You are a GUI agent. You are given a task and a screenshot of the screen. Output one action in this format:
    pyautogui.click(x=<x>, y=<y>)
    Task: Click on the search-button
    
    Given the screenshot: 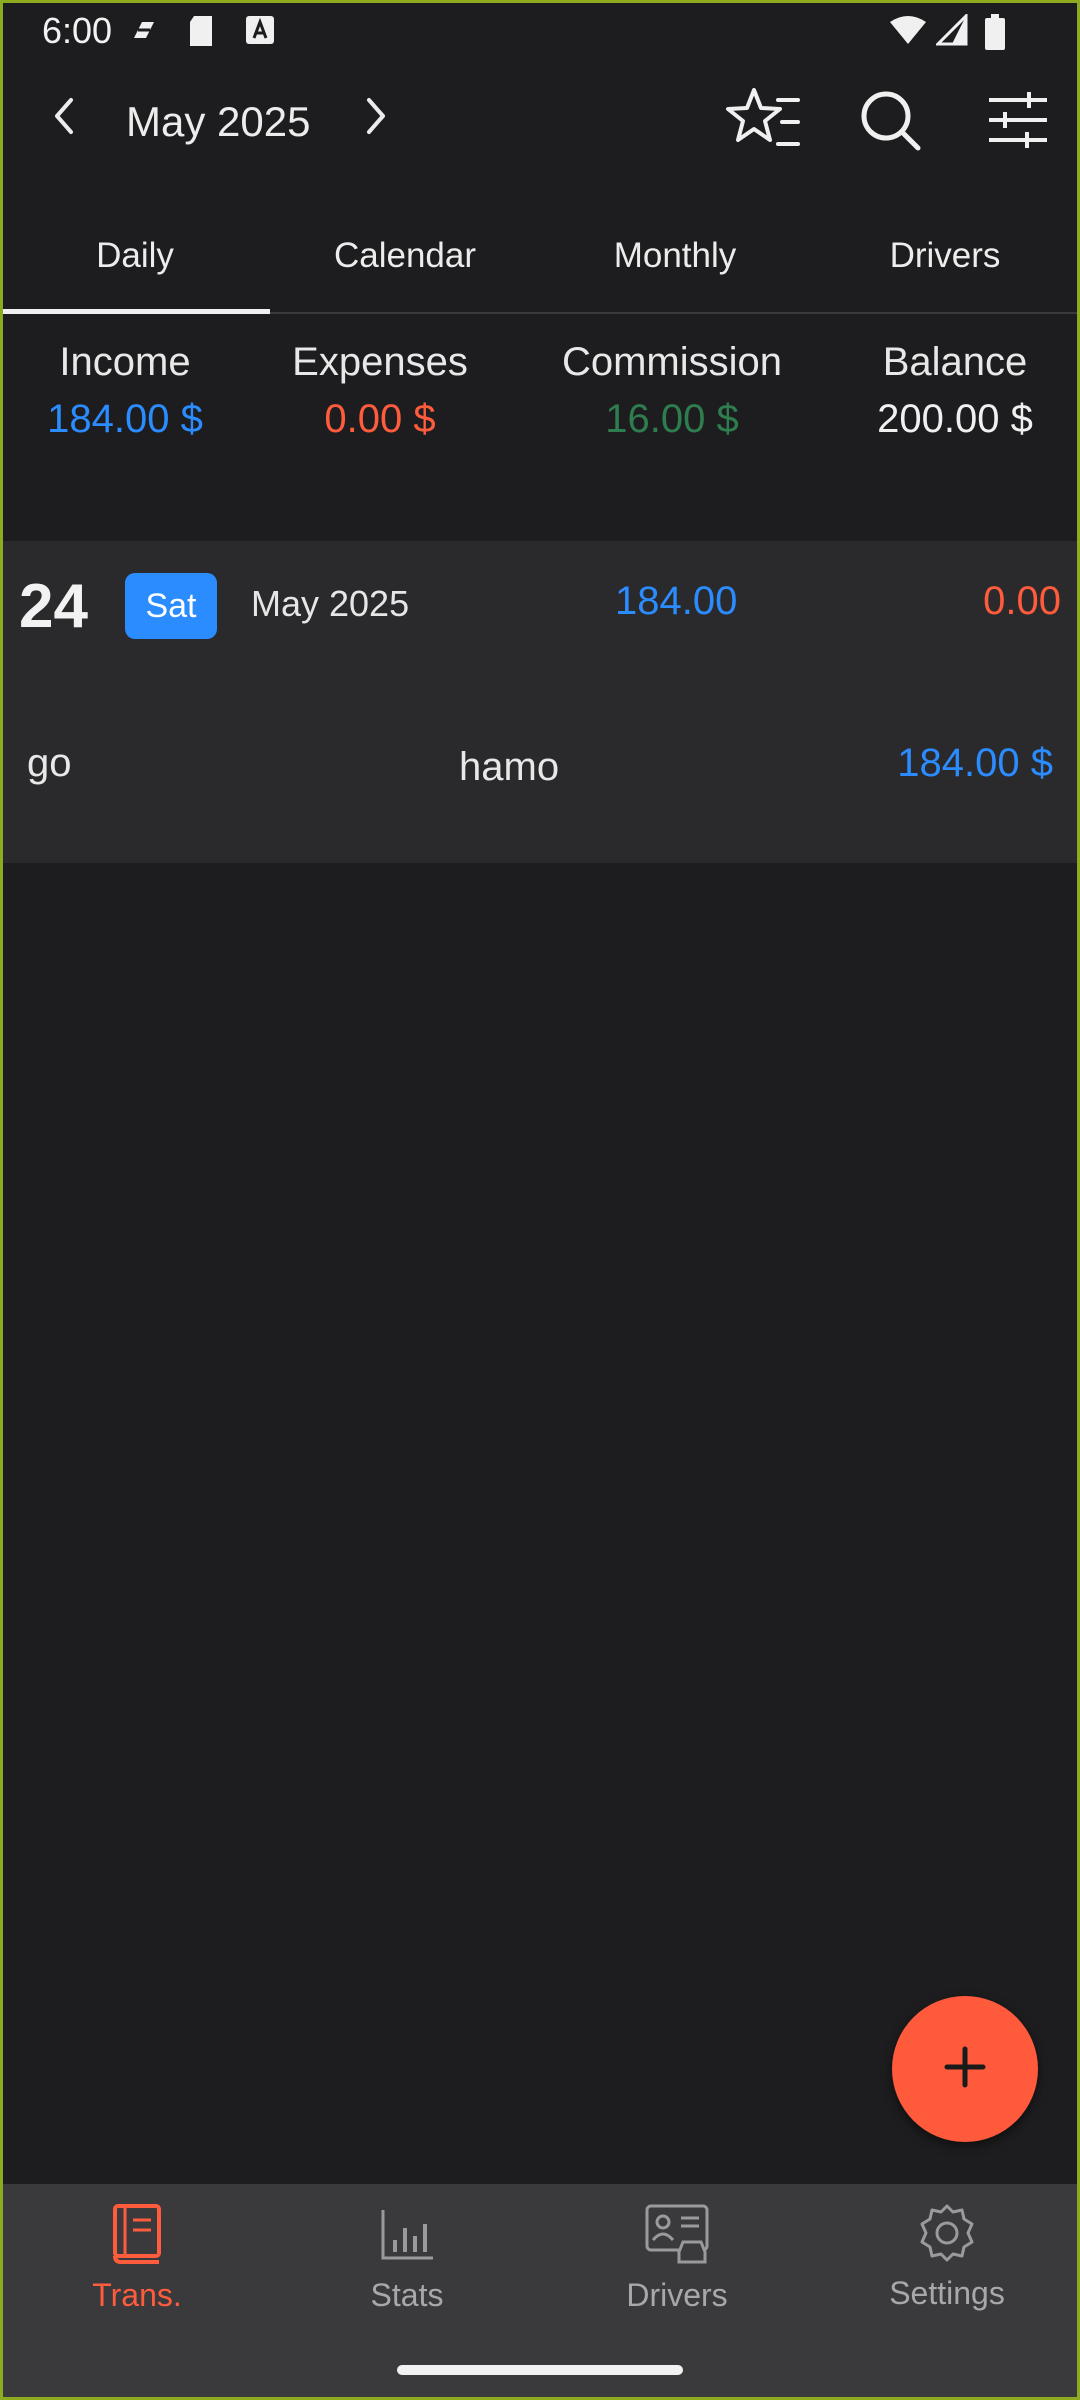 What is the action you would take?
    pyautogui.click(x=890, y=122)
    